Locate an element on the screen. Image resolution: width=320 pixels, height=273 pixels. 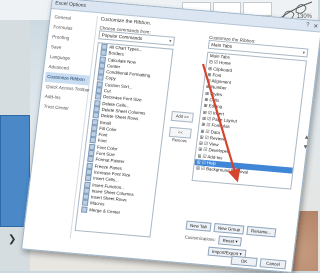
move-up-icon: ▲ is located at coordinates (306, 139).